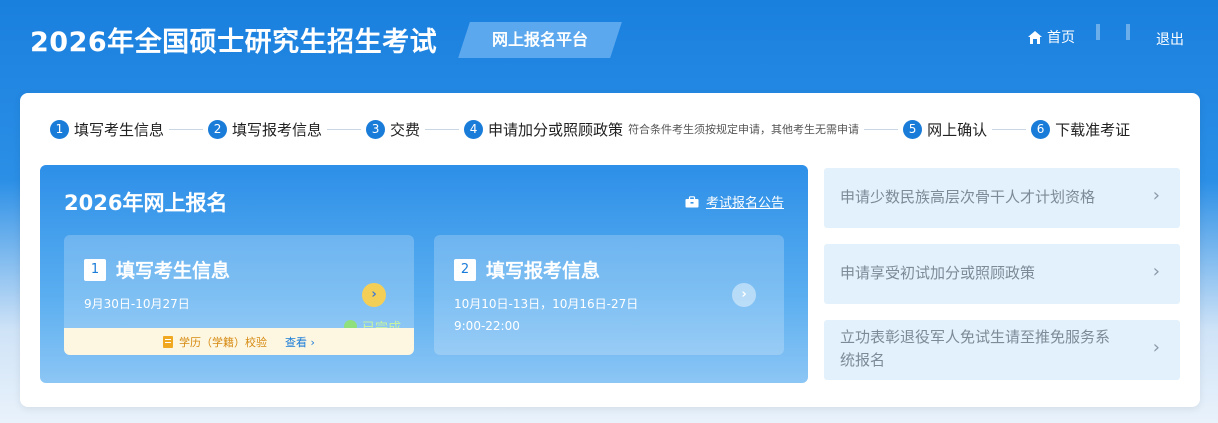  I want to click on card-title: 填写报考信息, so click(543, 271).